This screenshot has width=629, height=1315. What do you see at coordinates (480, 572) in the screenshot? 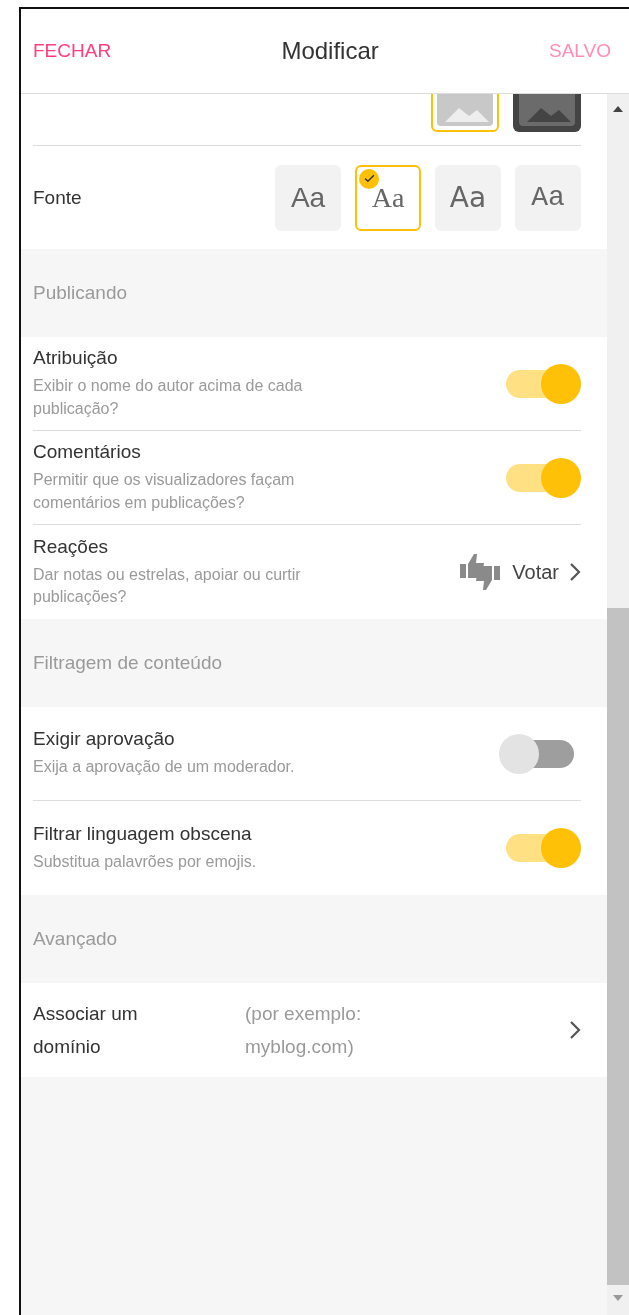
I see `thumbs-icon` at bounding box center [480, 572].